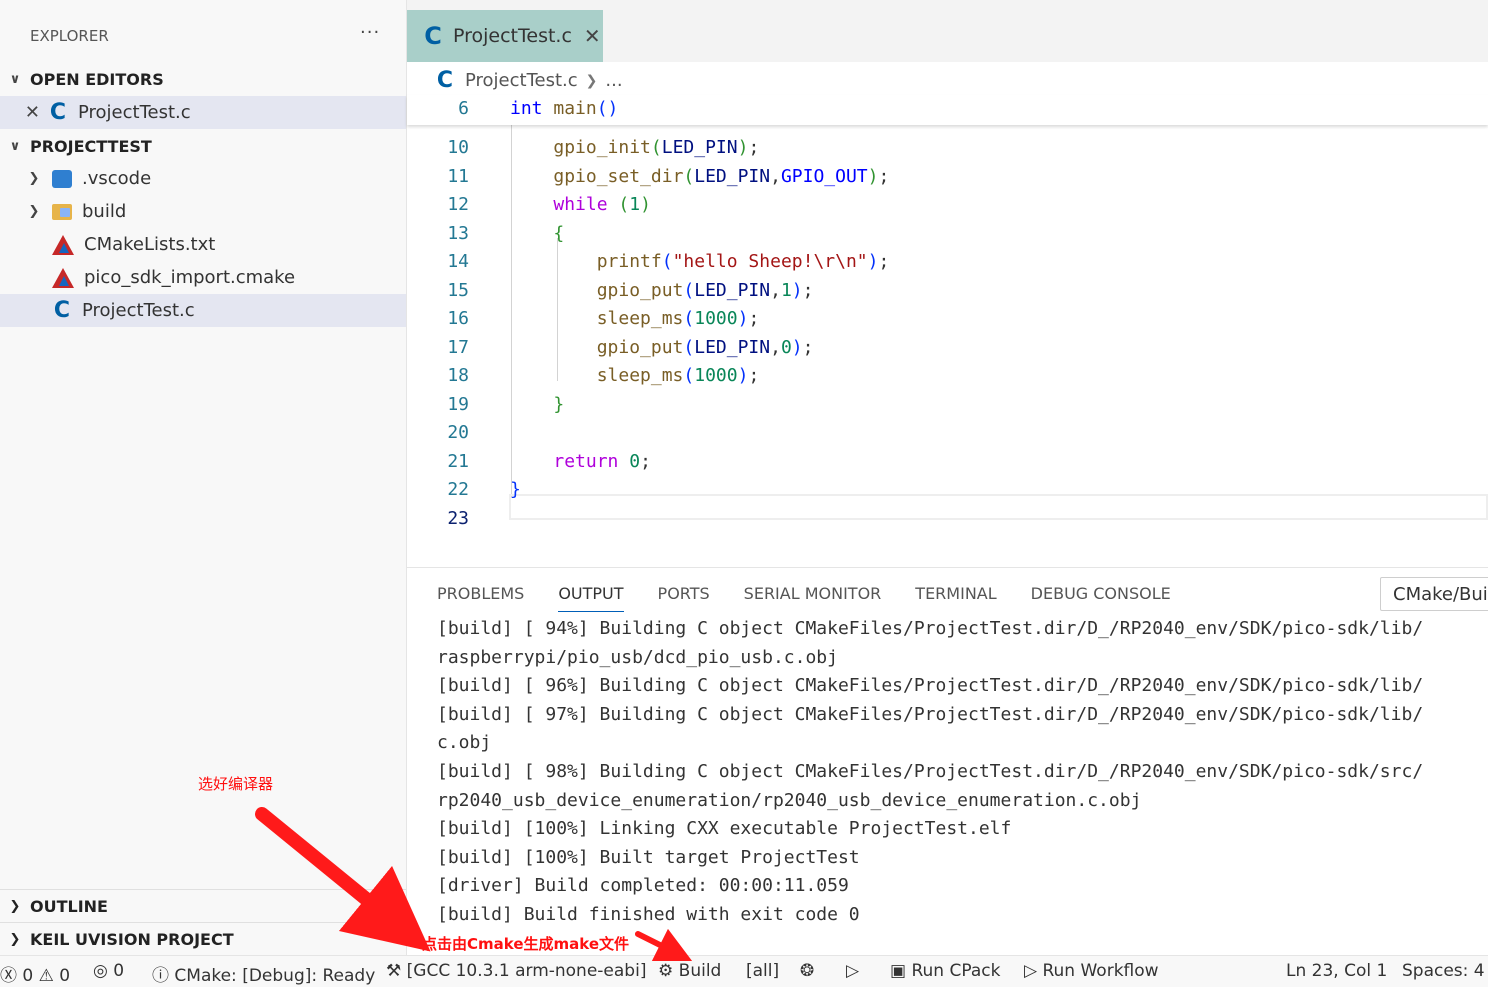 The image size is (1488, 987). Describe the element at coordinates (898, 971) in the screenshot. I see `package-icon: ▣` at that location.